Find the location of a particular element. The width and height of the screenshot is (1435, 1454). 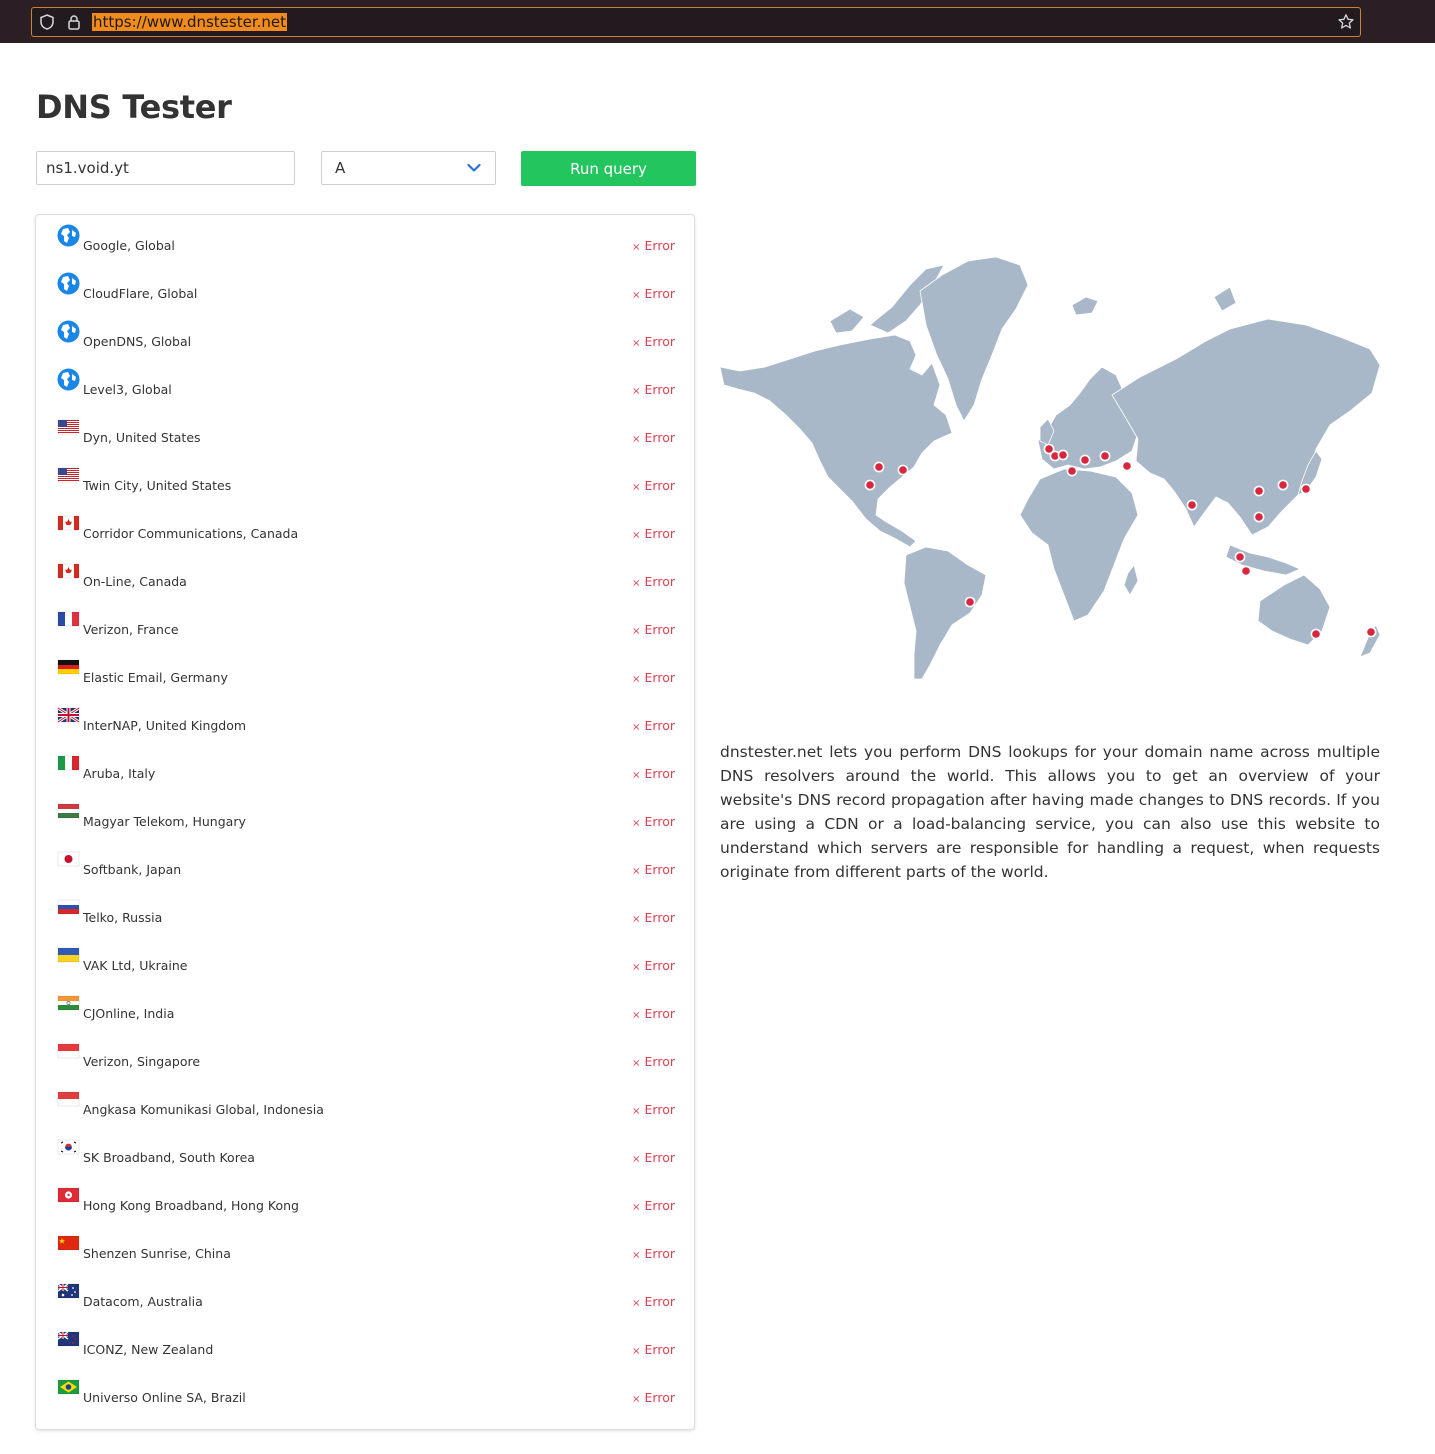

resolver-row: Corridor Communications, Canada × Error is located at coordinates (365, 527).